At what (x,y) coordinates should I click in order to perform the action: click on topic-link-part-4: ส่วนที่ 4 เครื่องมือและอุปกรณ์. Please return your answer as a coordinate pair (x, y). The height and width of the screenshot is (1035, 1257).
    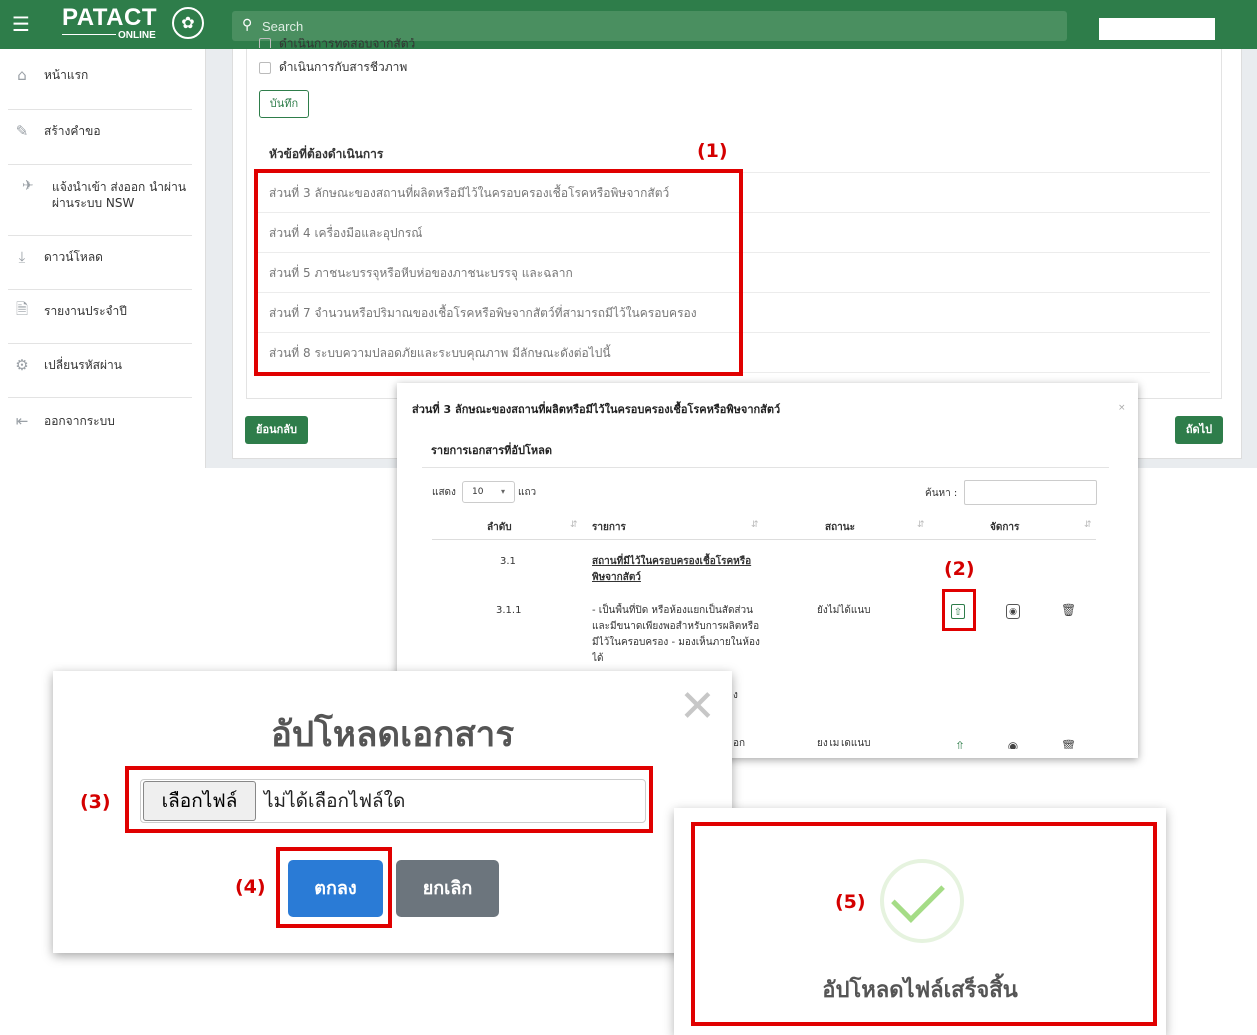
    Looking at the image, I should click on (734, 233).